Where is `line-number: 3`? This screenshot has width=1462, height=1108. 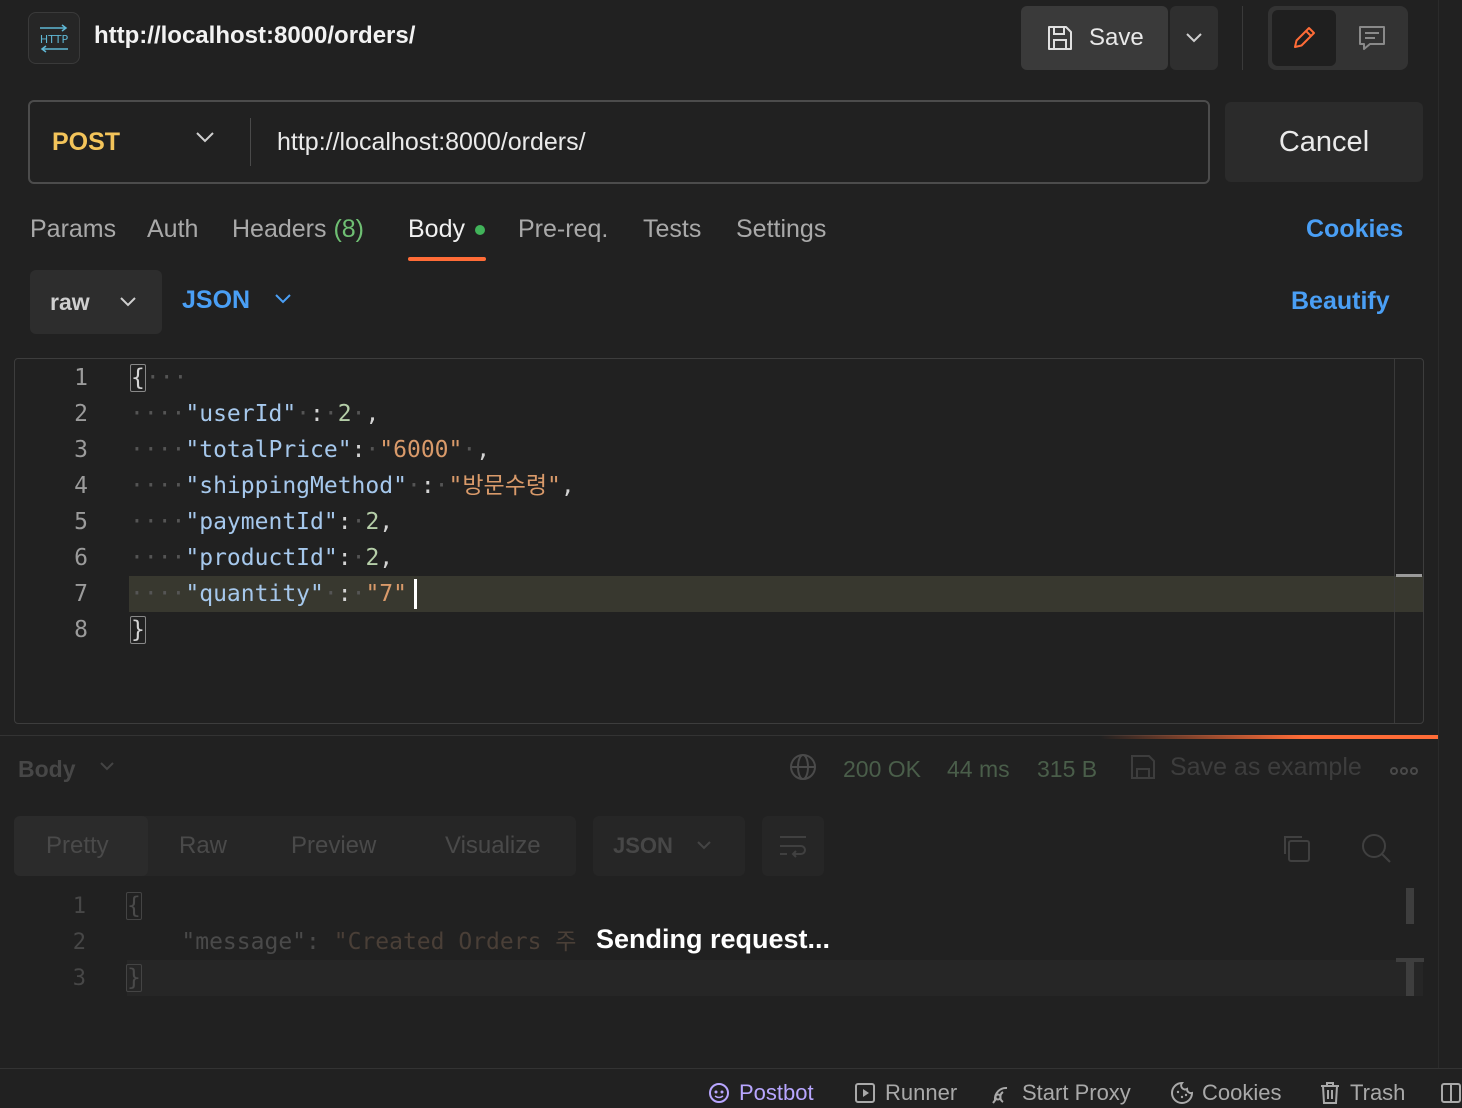
line-number: 3 is located at coordinates (81, 450).